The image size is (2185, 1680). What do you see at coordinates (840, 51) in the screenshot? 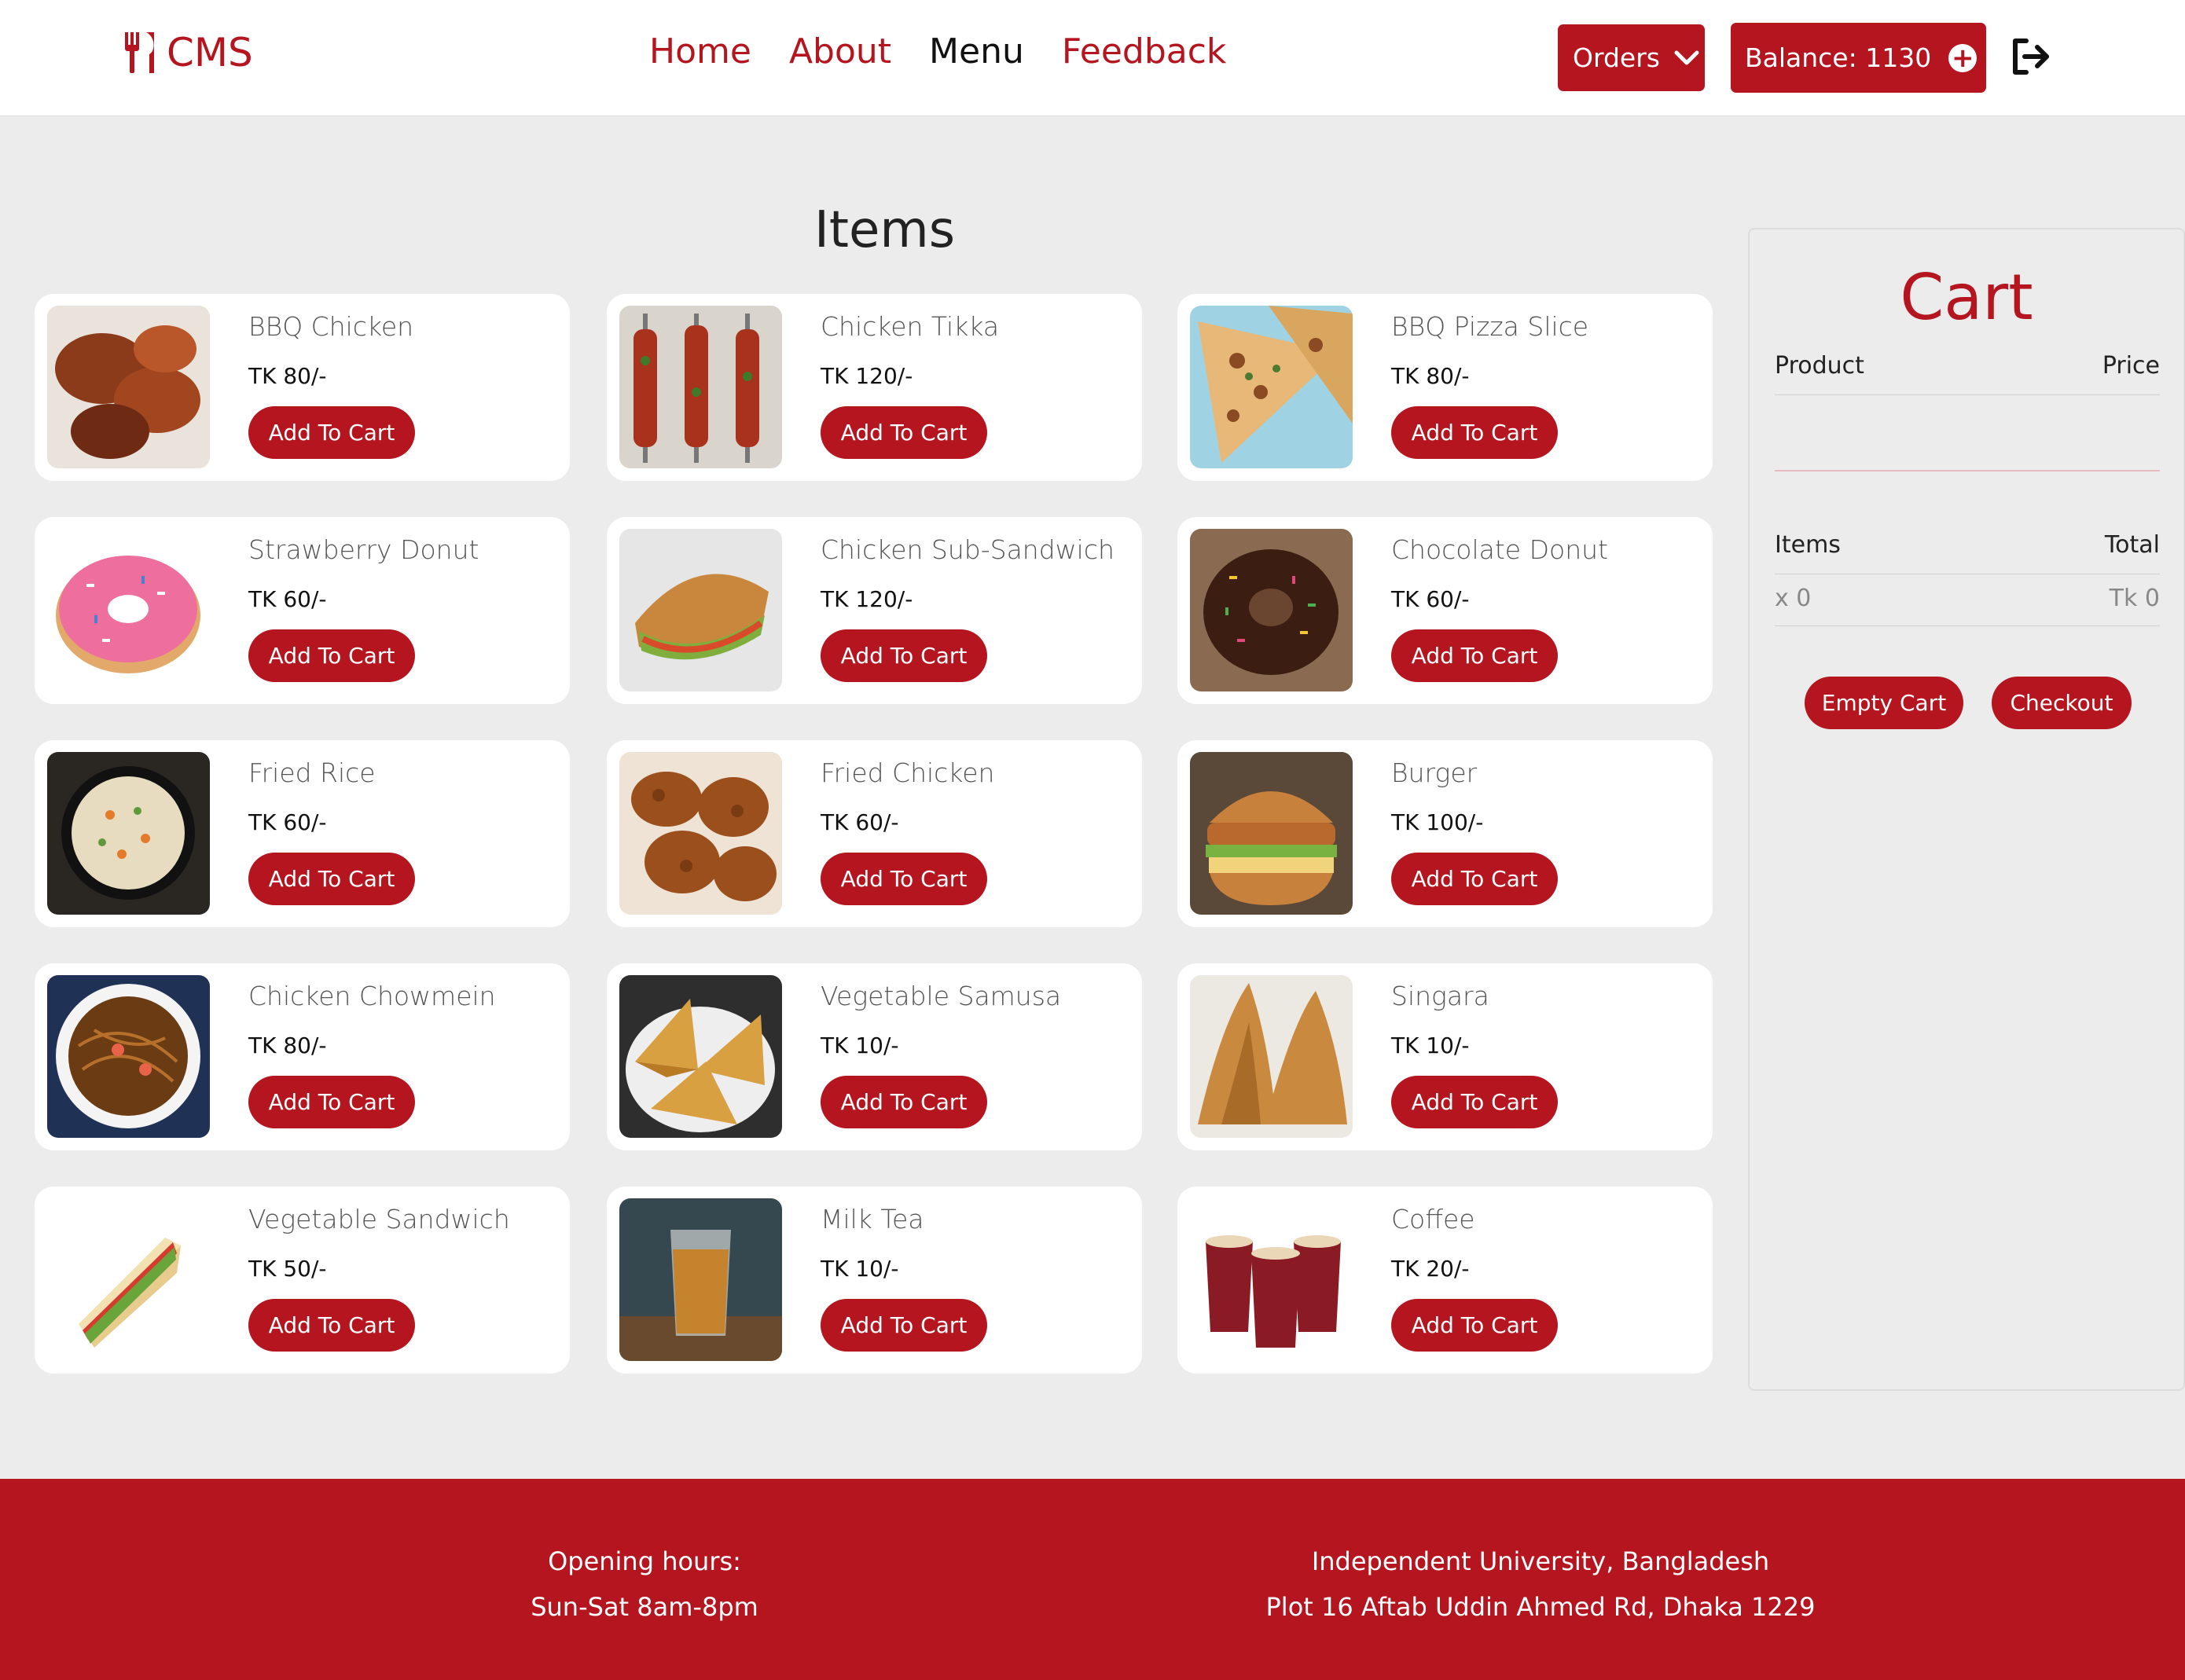
I see `nav-about: About` at bounding box center [840, 51].